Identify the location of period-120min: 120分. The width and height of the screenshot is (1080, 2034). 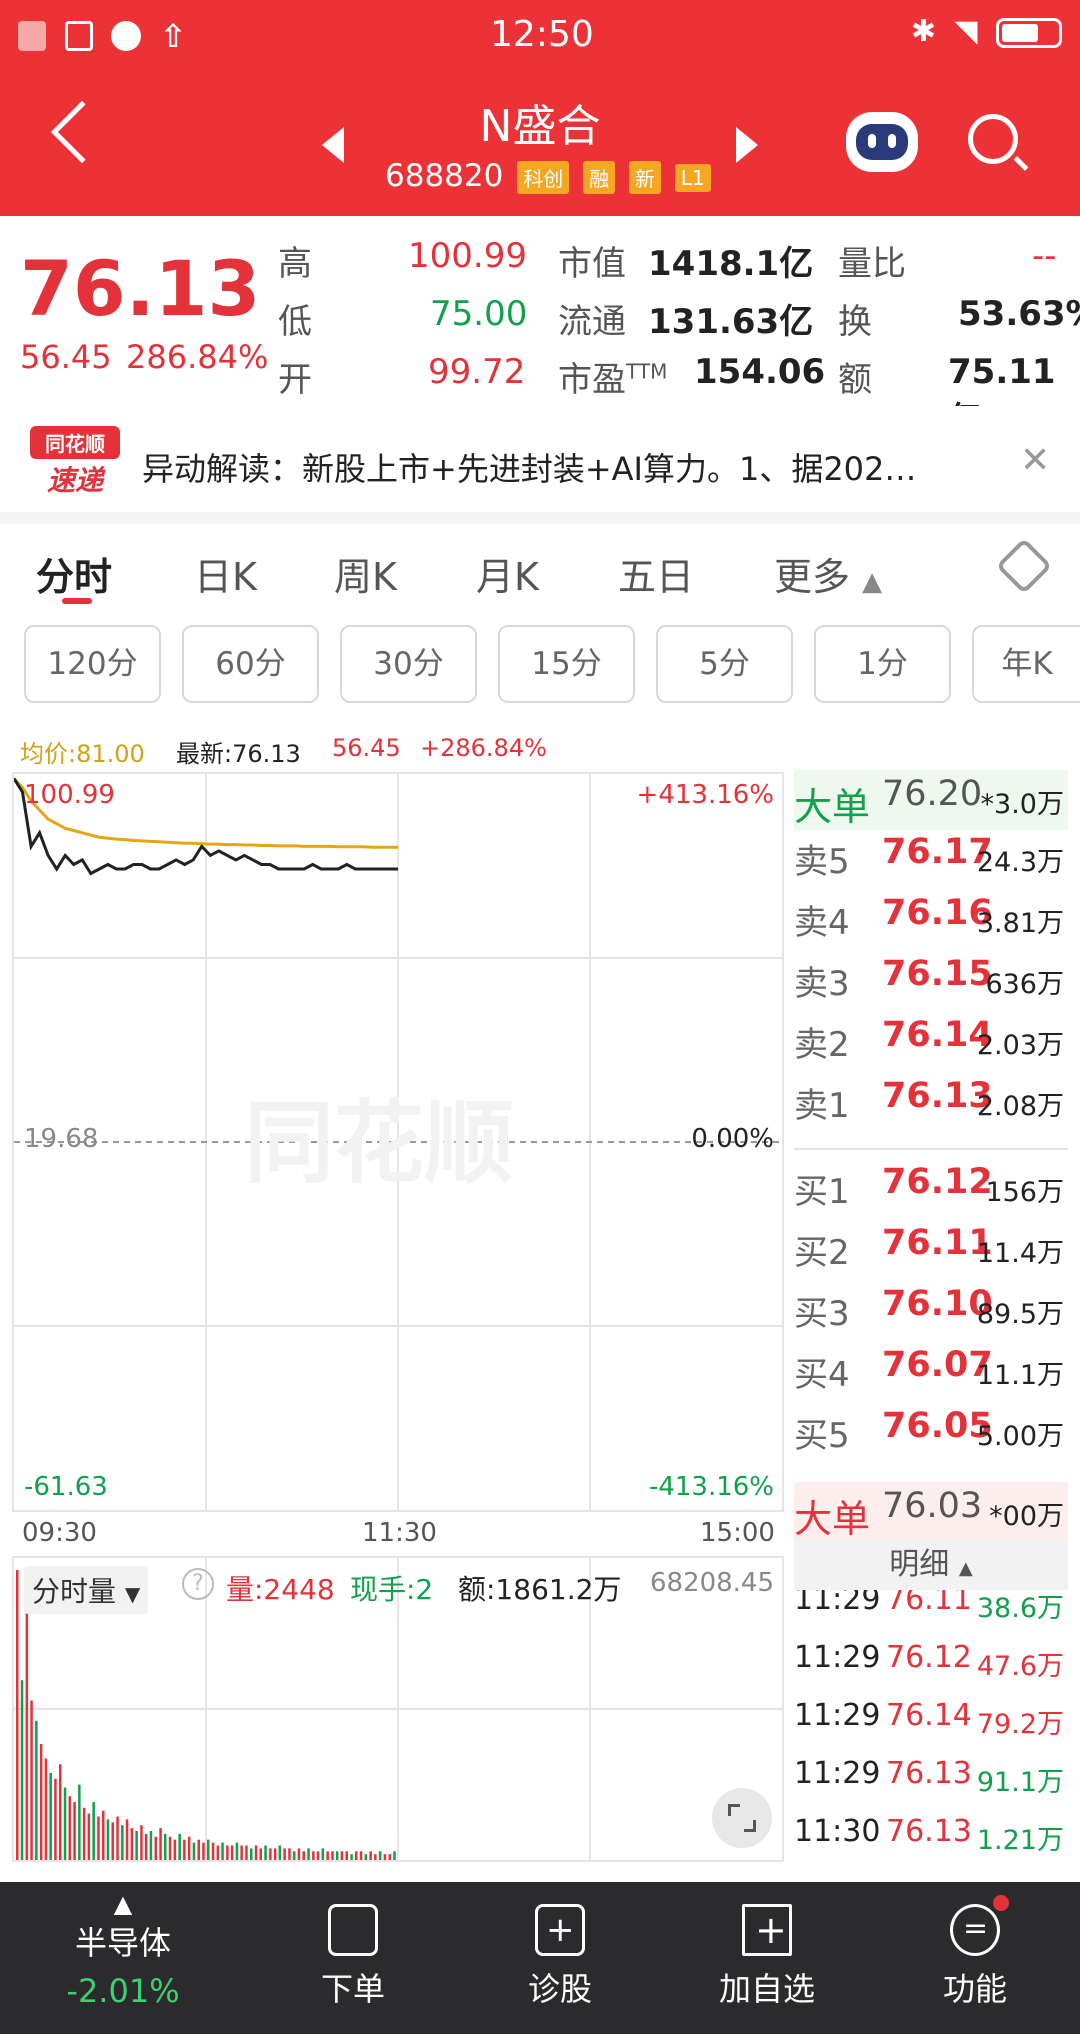
(92, 664).